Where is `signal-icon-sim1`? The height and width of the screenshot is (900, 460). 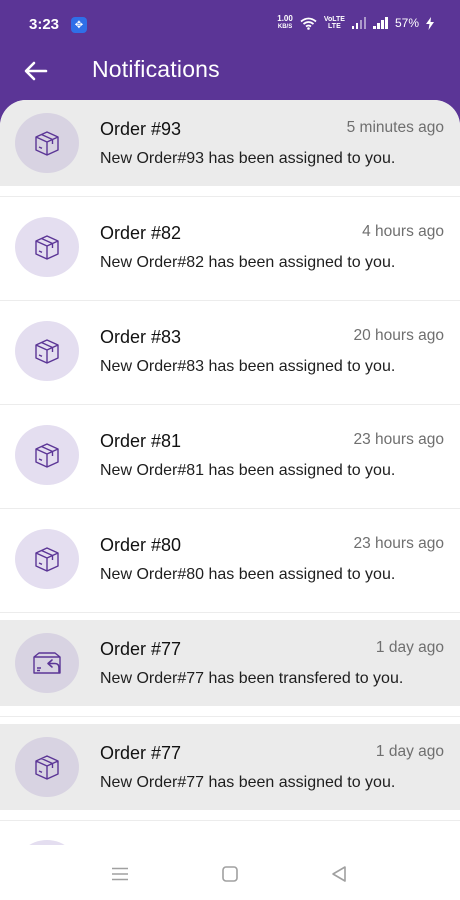
signal-icon-sim1 is located at coordinates (359, 23).